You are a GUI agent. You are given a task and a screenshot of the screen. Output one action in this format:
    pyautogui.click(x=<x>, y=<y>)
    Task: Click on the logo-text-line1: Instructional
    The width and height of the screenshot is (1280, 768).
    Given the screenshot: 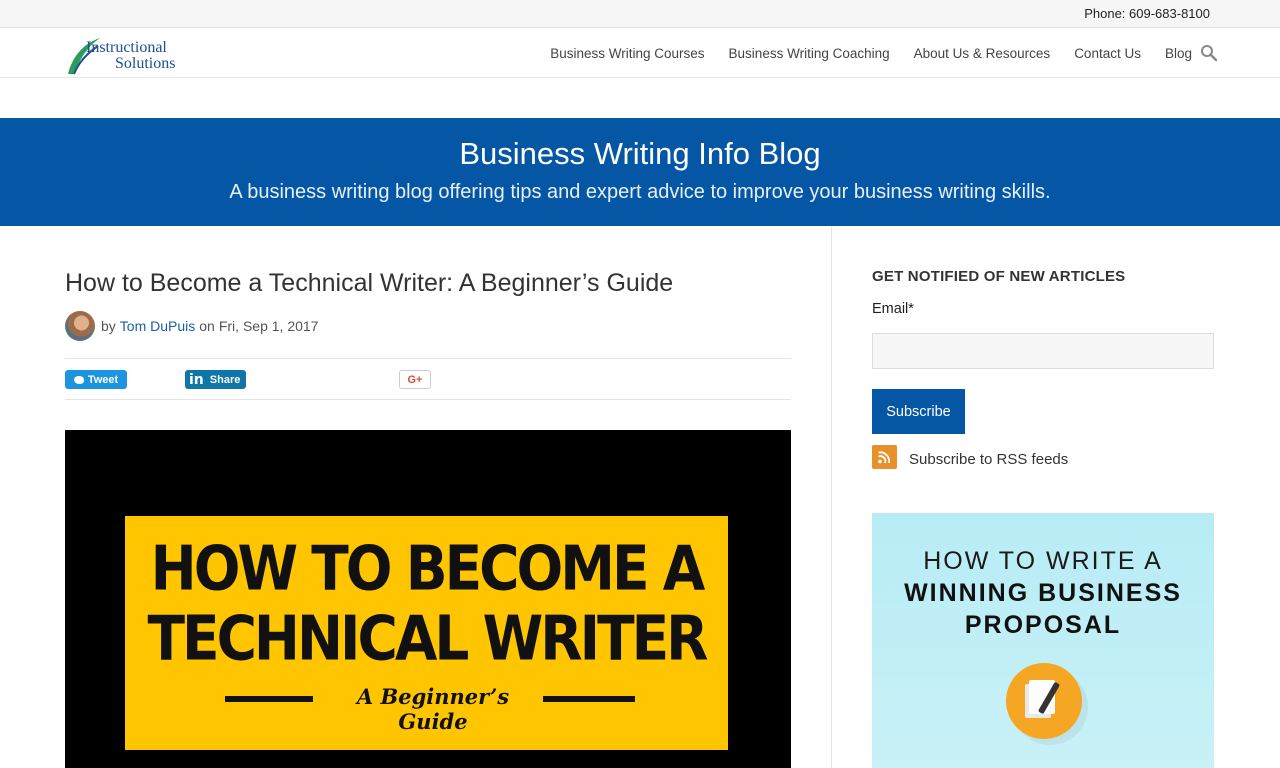 What is the action you would take?
    pyautogui.click(x=126, y=47)
    